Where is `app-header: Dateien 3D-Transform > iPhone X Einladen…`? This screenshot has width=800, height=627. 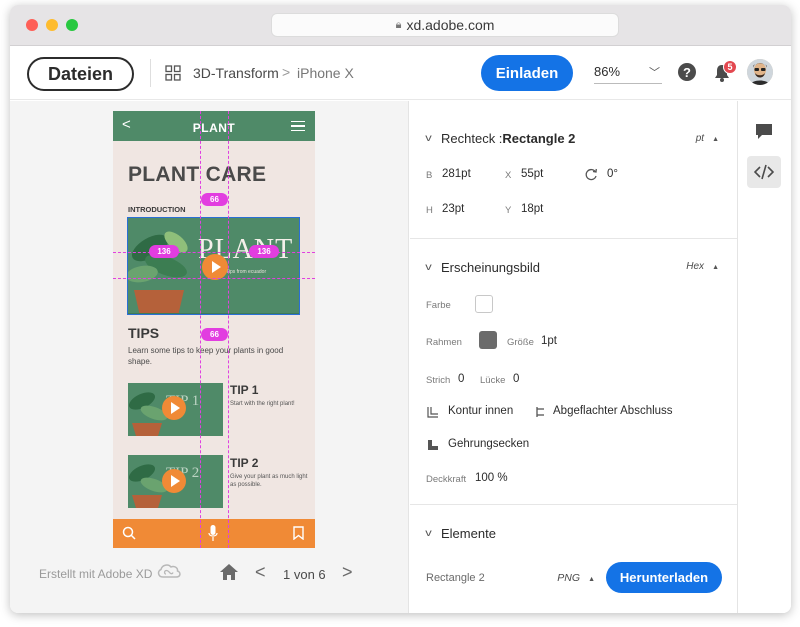
app-header: Dateien 3D-Transform > iPhone X Einladen… is located at coordinates (400, 73).